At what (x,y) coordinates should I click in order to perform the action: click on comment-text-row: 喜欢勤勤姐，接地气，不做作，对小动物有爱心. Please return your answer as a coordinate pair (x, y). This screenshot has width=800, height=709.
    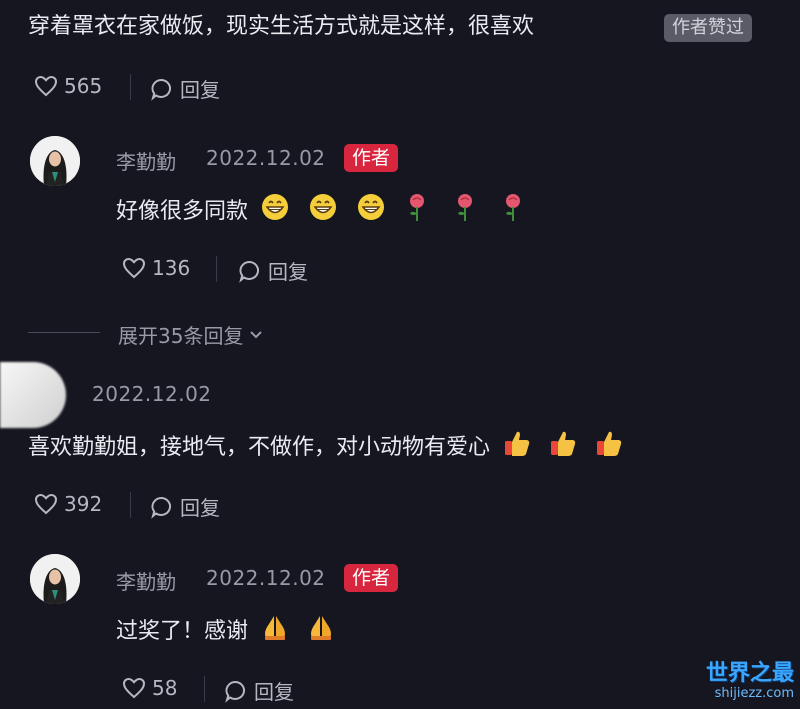
    Looking at the image, I should click on (326, 447).